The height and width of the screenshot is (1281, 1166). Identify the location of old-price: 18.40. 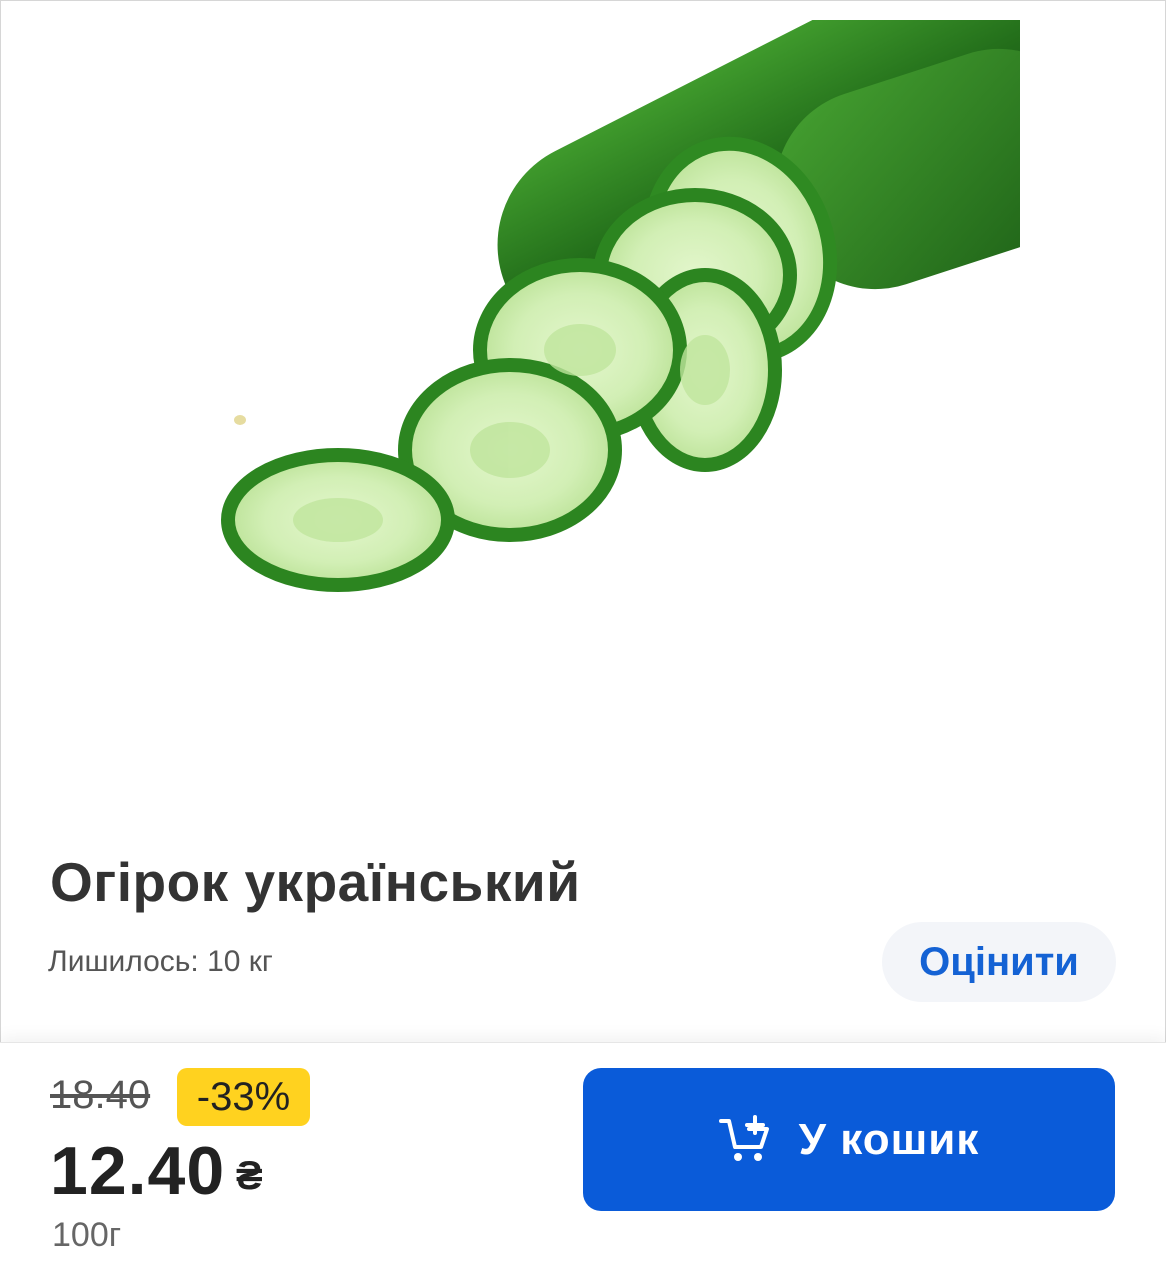
(100, 1095).